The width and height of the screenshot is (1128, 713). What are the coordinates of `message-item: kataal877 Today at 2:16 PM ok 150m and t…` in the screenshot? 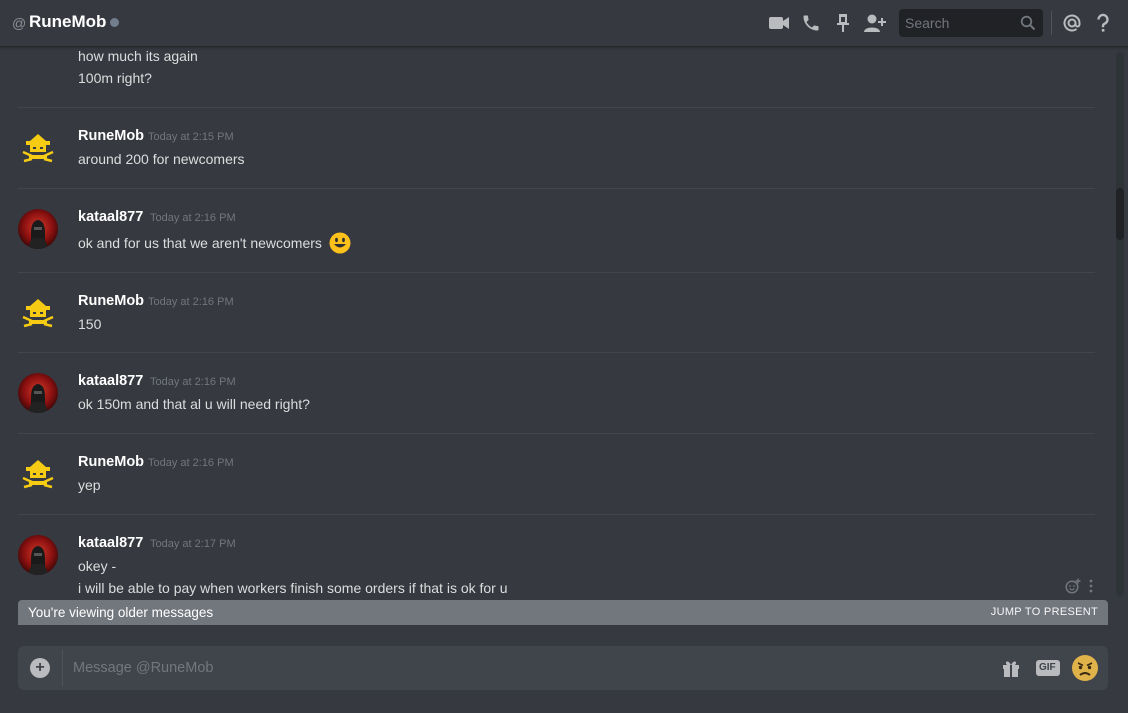 It's located at (555, 403).